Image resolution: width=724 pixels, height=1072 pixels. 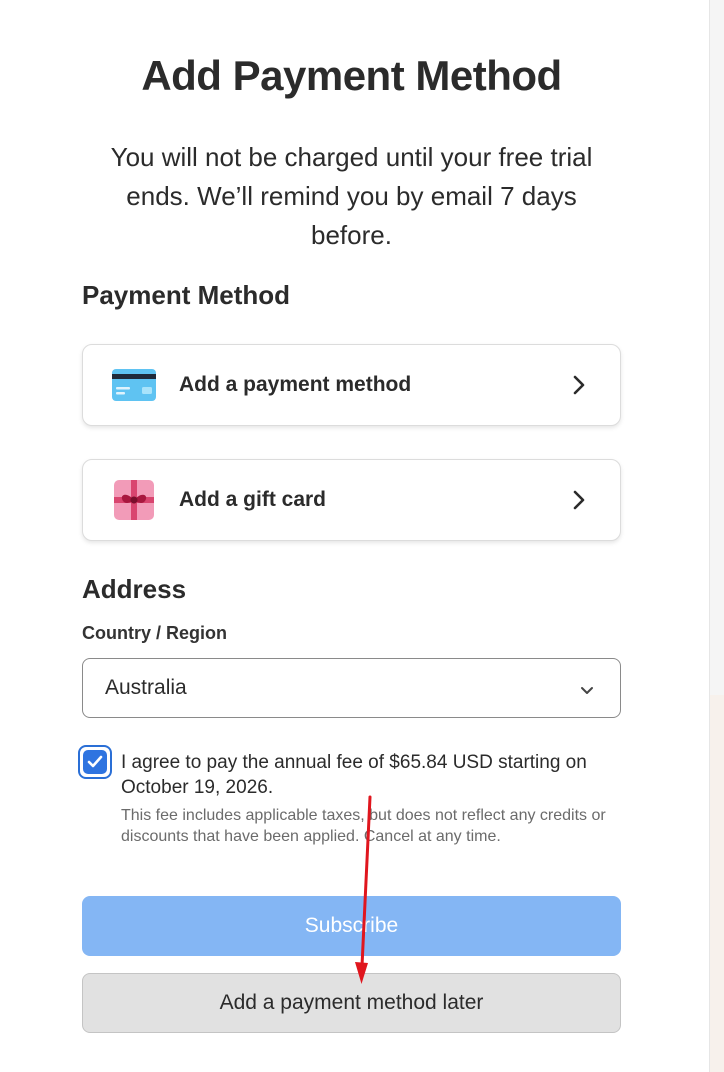 What do you see at coordinates (134, 500) in the screenshot?
I see `gift-icon` at bounding box center [134, 500].